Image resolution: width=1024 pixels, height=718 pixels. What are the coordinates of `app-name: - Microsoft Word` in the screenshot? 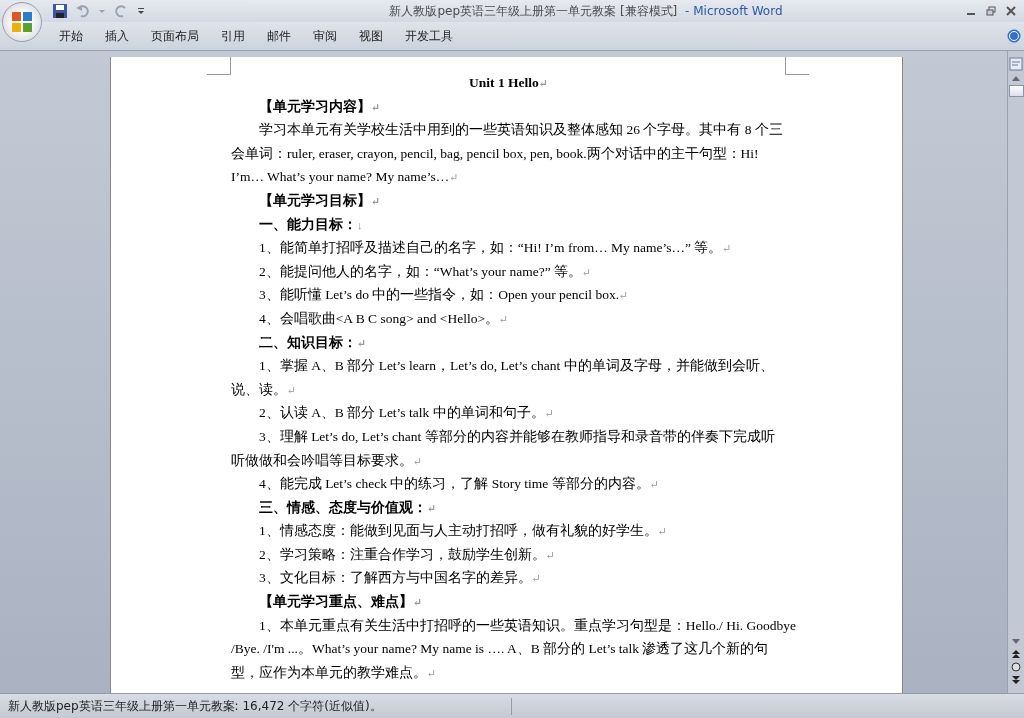 It's located at (734, 10).